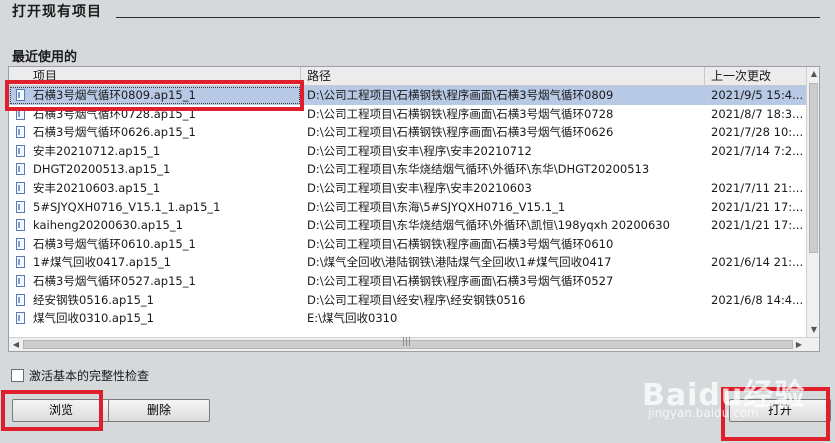 Image resolution: width=835 pixels, height=443 pixels. Describe the element at coordinates (114, 113) in the screenshot. I see `cell-project-name: 石横3号烟气循环0728.ap15_1` at that location.